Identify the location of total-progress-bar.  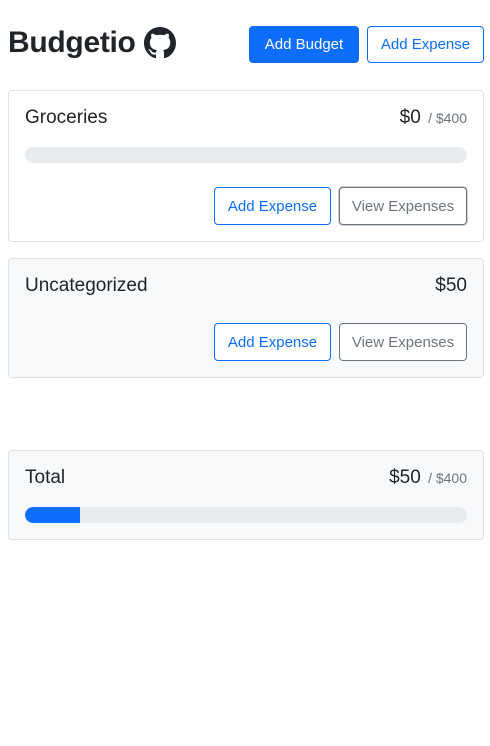
(246, 515).